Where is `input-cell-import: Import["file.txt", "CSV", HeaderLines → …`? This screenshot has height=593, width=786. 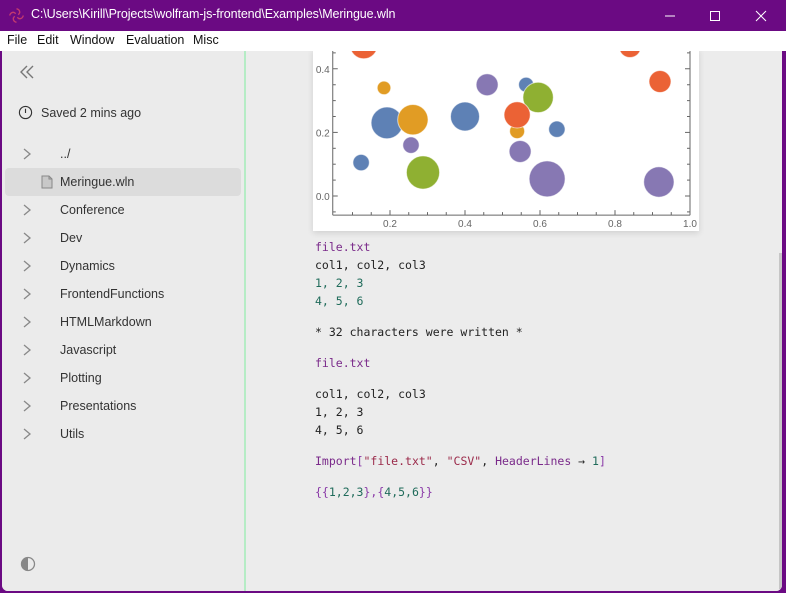
input-cell-import: Import["file.txt", "CSV", HeaderLines → … is located at coordinates (460, 461).